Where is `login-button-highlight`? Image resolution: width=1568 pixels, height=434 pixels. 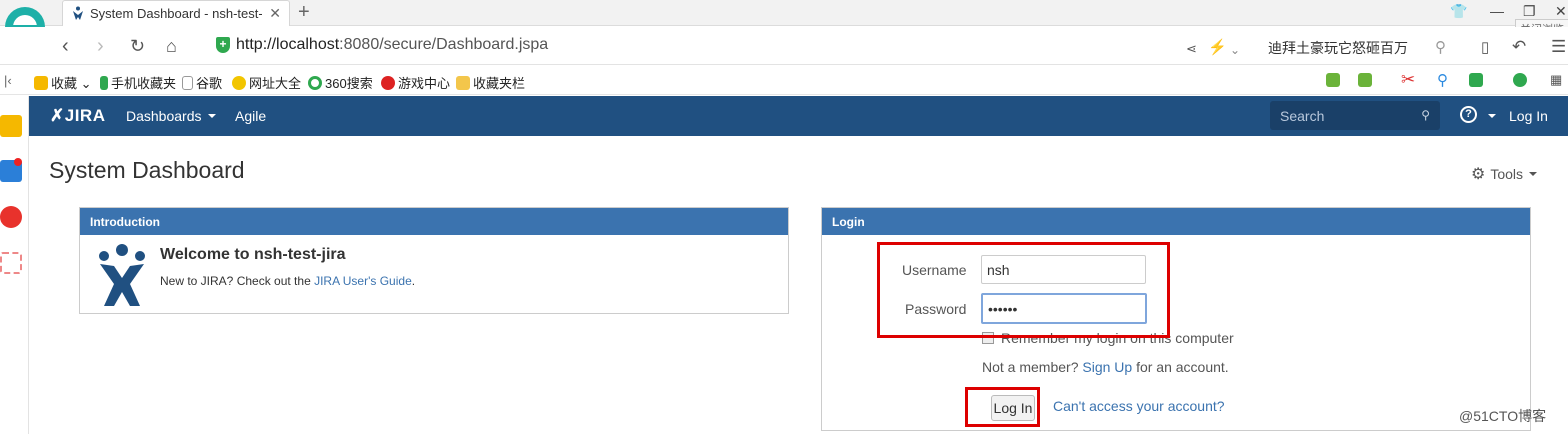
login-button-highlight is located at coordinates (1002, 407).